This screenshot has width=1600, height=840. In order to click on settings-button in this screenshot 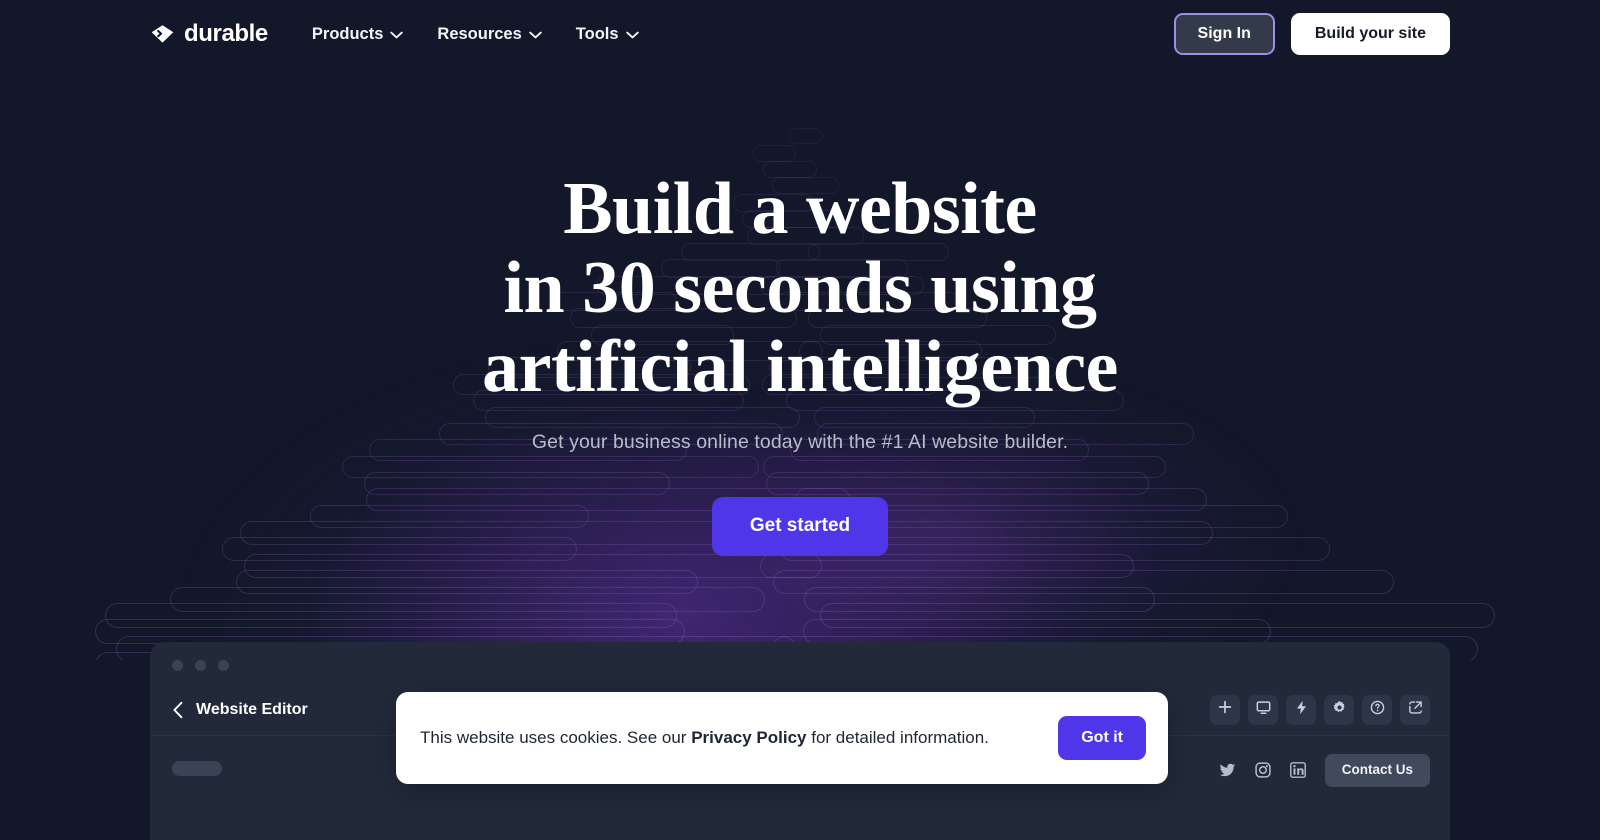, I will do `click(1339, 709)`.